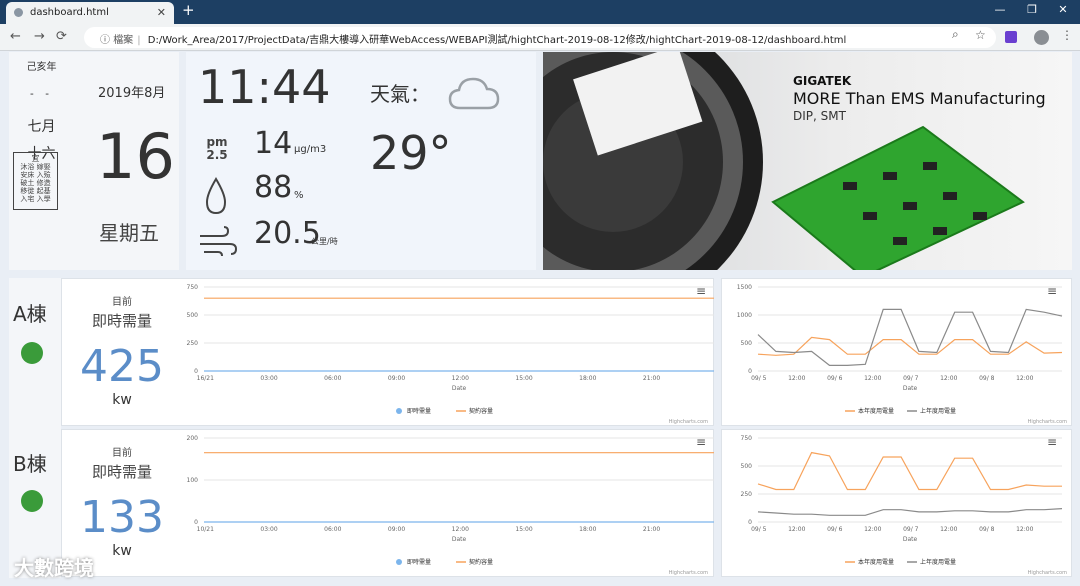 This screenshot has height=586, width=1080. I want to click on x-tick-label: 09/ 5, so click(759, 378).